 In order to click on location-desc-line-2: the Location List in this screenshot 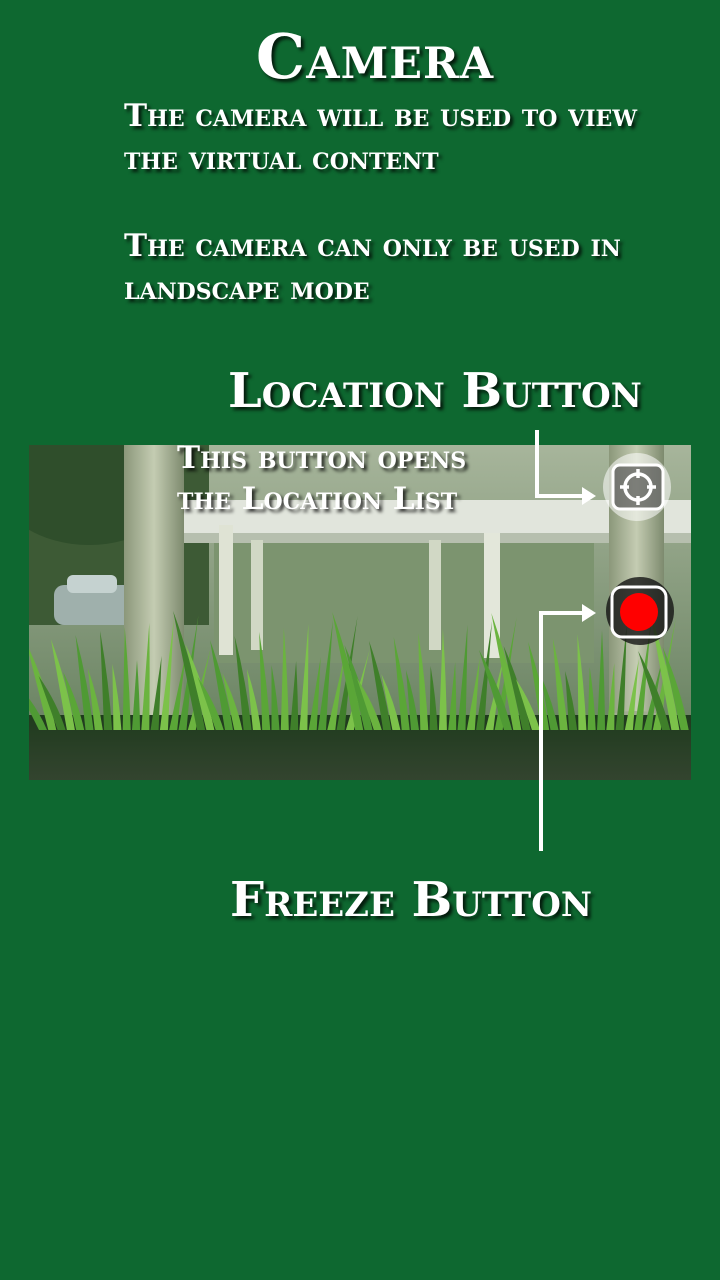, I will do `click(317, 499)`.